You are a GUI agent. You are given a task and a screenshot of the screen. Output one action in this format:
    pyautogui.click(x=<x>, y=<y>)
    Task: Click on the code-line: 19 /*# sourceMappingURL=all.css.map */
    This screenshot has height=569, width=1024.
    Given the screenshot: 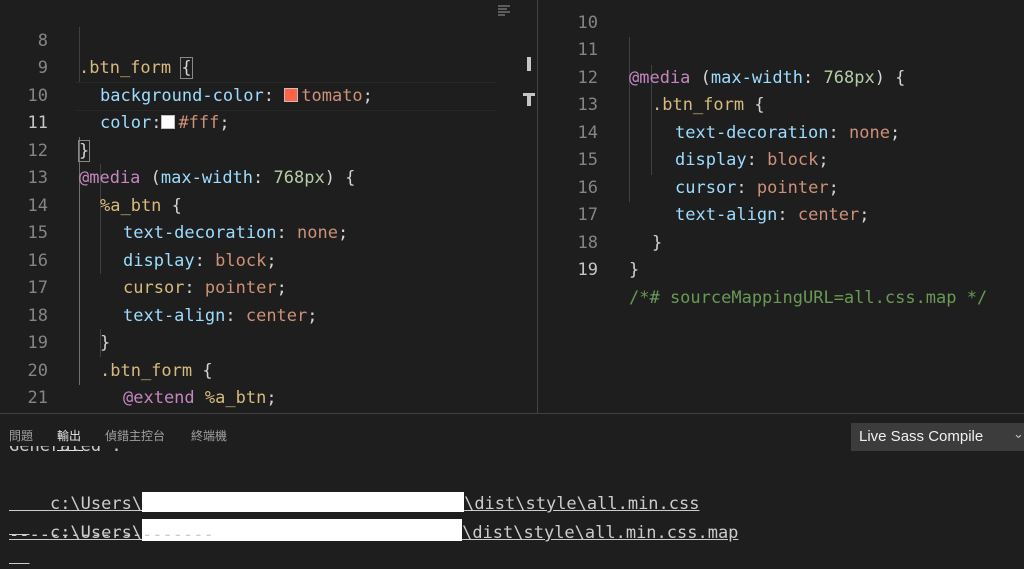 What is the action you would take?
    pyautogui.click(x=781, y=269)
    